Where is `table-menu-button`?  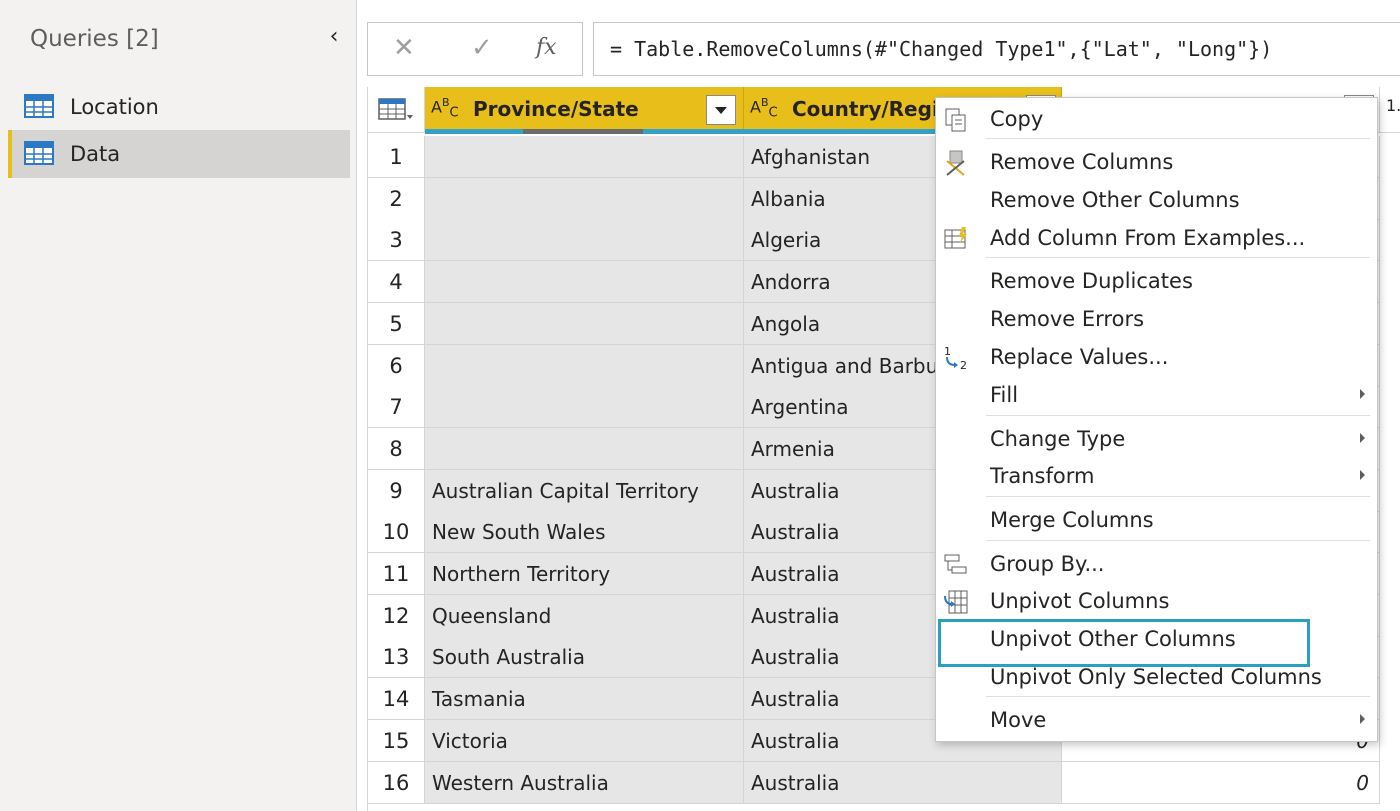 table-menu-button is located at coordinates (396, 110).